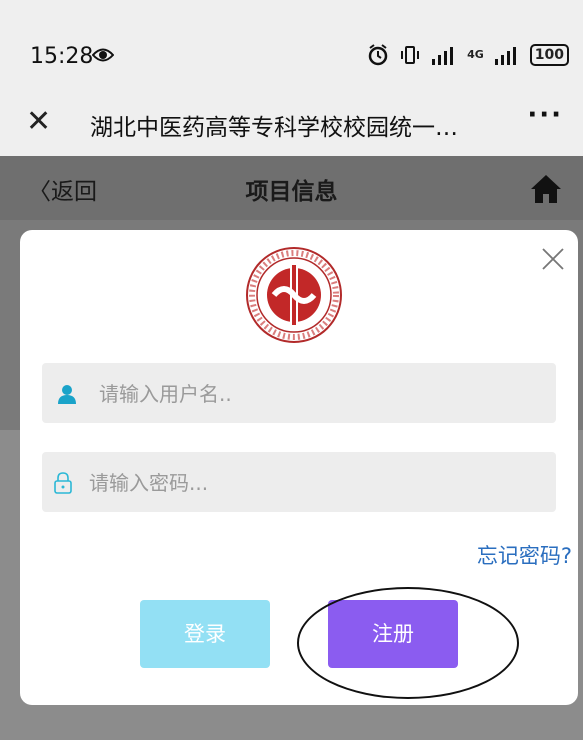 The image size is (583, 740). I want to click on annotation-circle, so click(408, 643).